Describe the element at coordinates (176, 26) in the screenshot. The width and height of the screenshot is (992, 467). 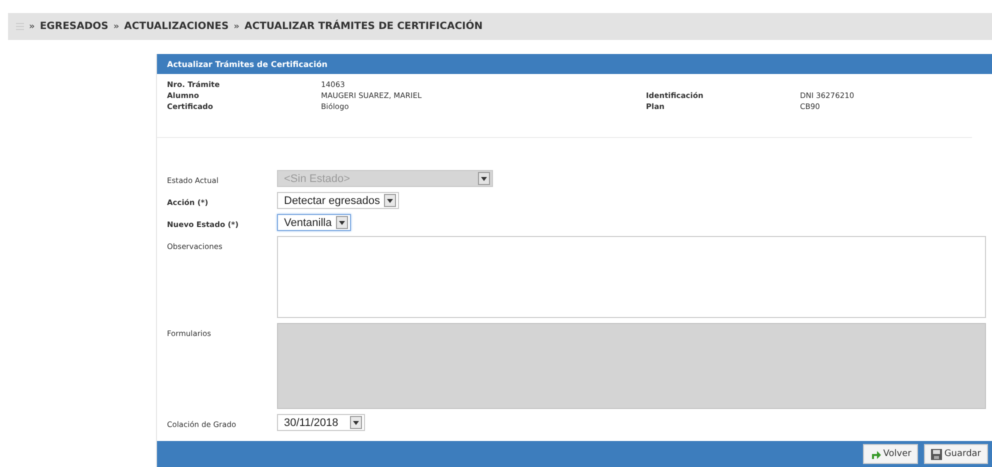
I see `breadcrumb-link: ACTUALIZACIONES` at that location.